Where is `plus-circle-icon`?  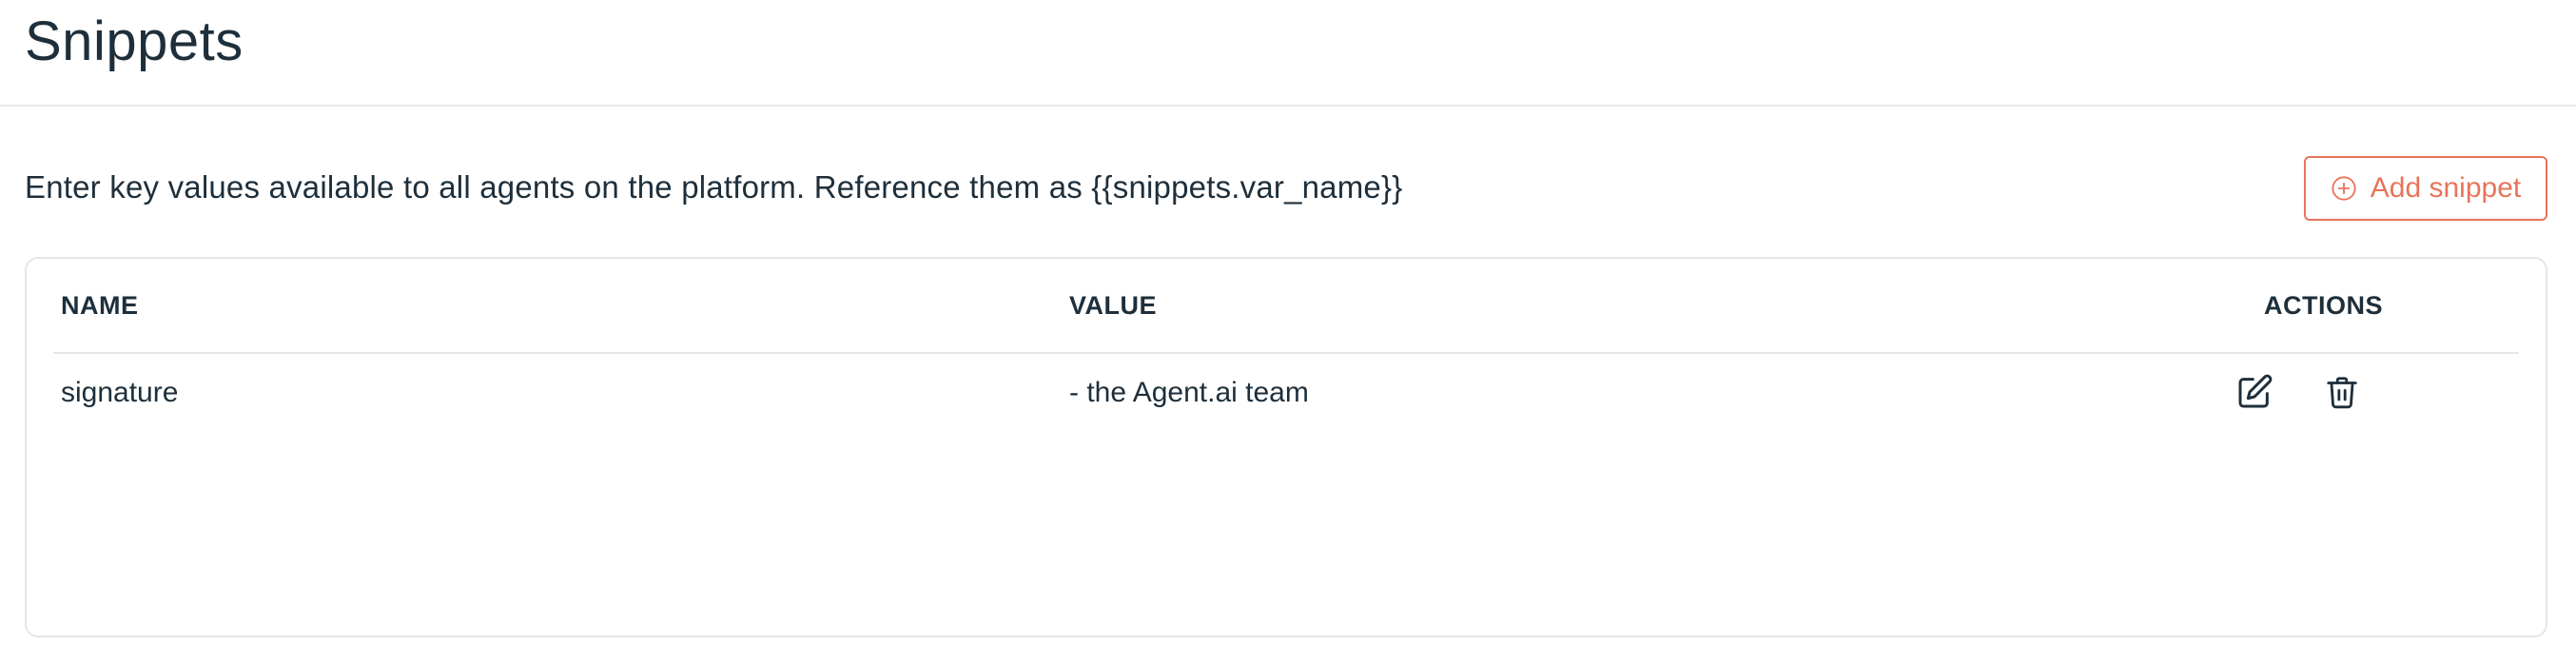
plus-circle-icon is located at coordinates (2344, 189).